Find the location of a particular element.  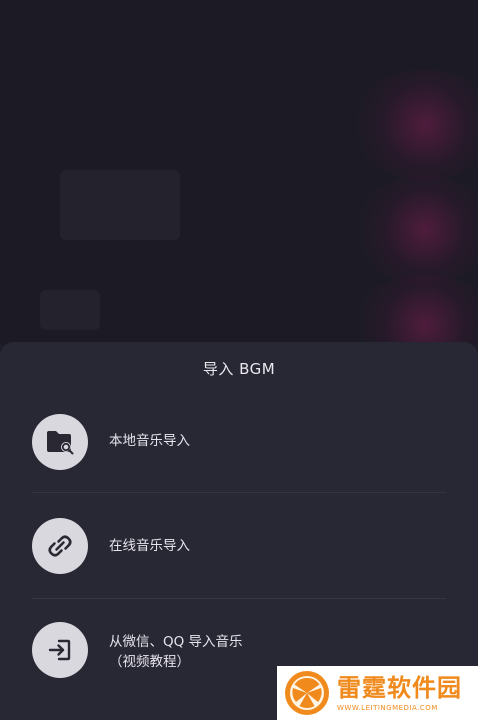

wechat-qq-label: 从微信、QQ 导入音乐 （视频教程） is located at coordinates (176, 652).